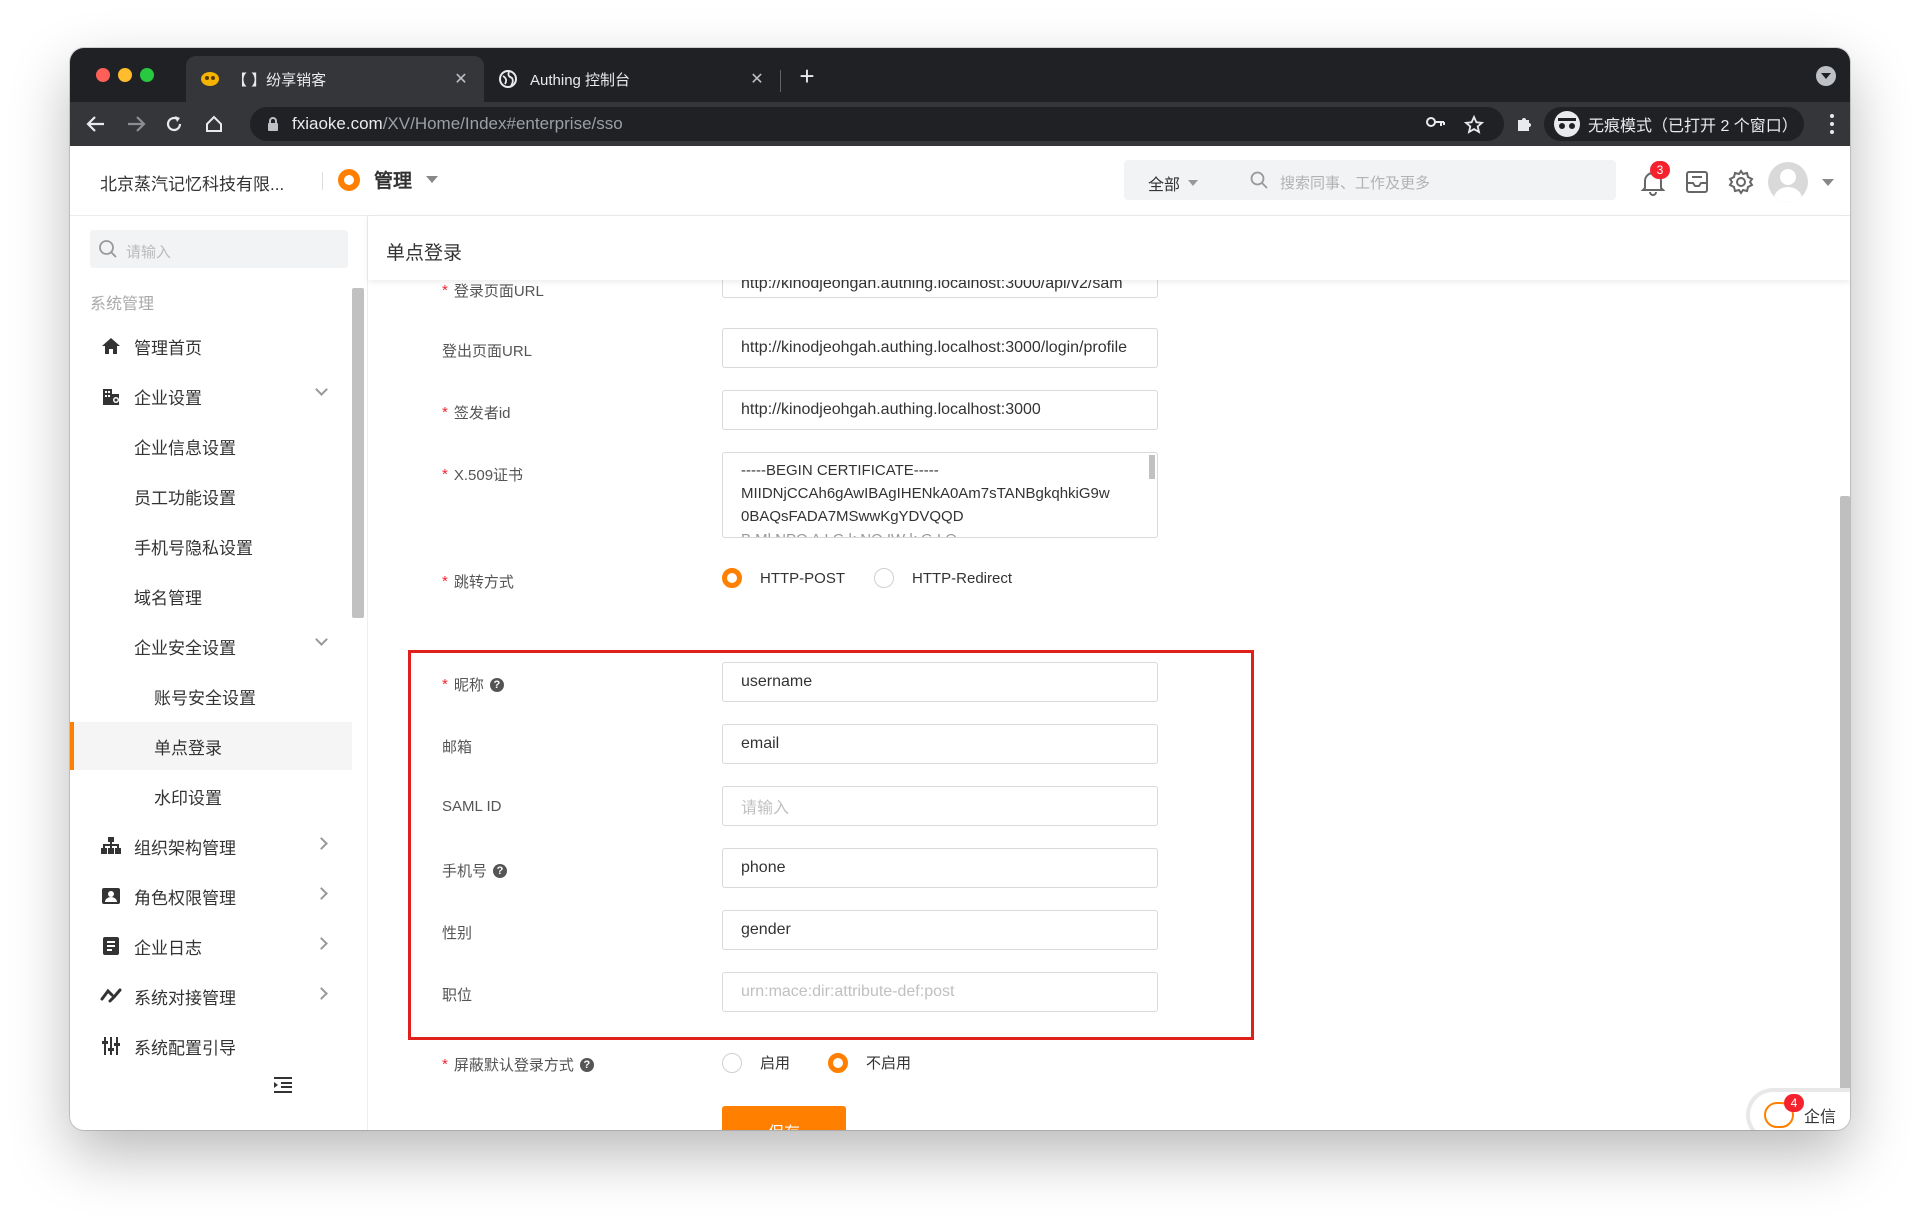 The image size is (1920, 1221). Describe the element at coordinates (103, 75) in the screenshot. I see `close-window-button` at that location.